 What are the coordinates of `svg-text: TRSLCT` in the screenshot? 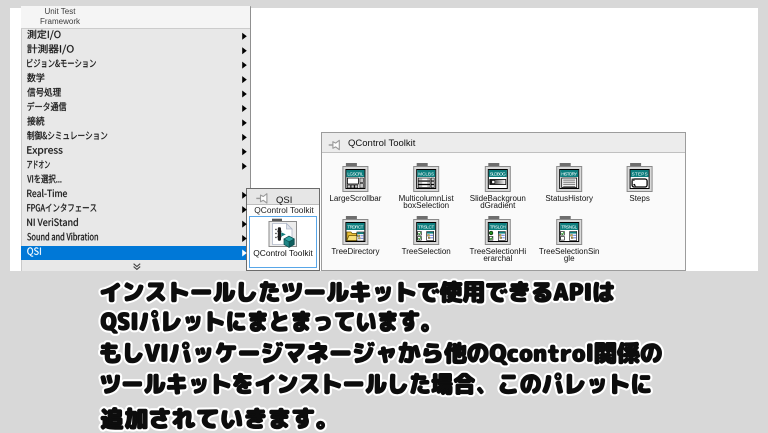 It's located at (426, 227).